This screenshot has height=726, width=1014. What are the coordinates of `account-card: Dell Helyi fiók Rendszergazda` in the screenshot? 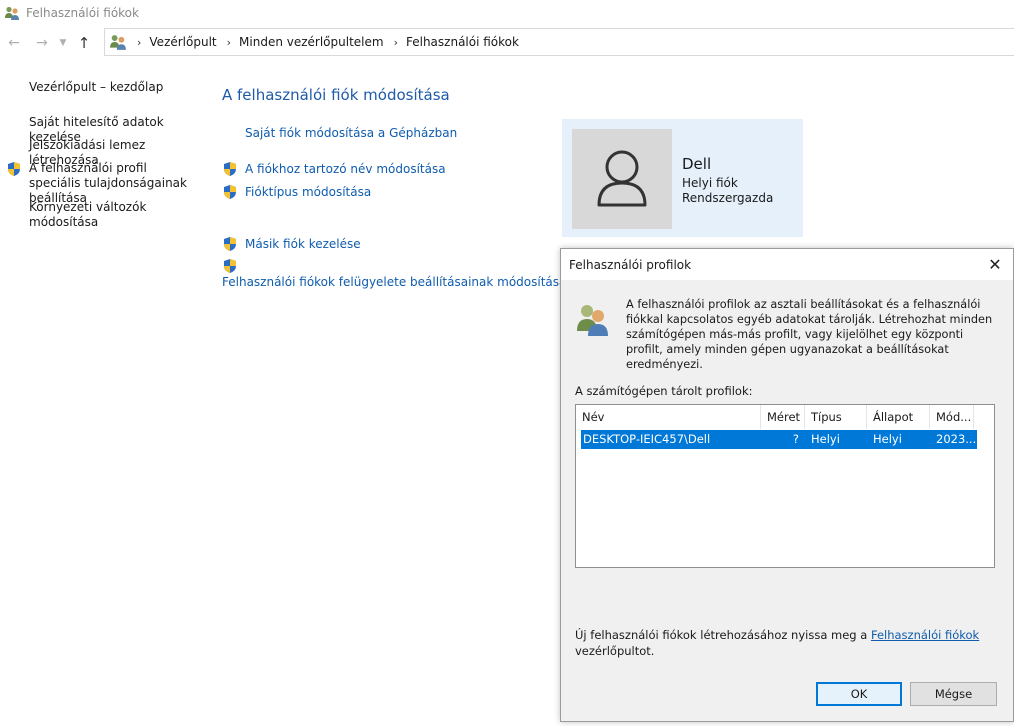 It's located at (682, 178).